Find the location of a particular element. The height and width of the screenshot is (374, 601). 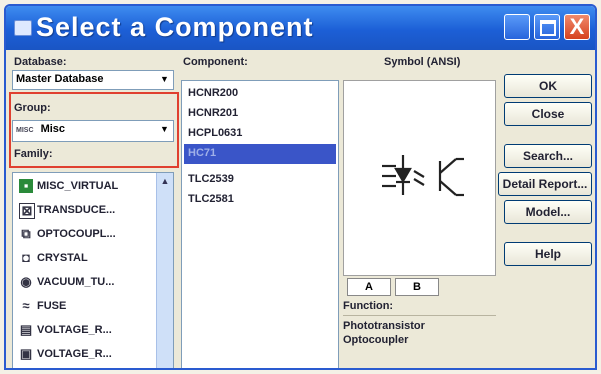

close-window-button: X is located at coordinates (577, 27).